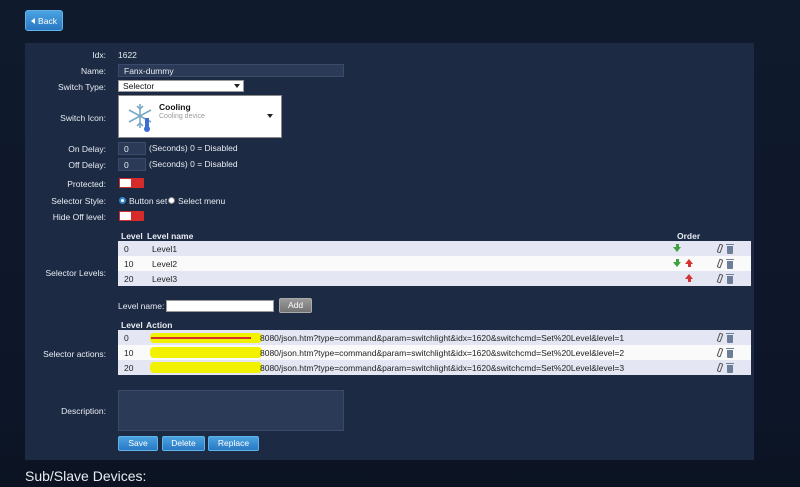 The width and height of the screenshot is (800, 487). Describe the element at coordinates (295, 305) in the screenshot. I see `add-button: Add` at that location.